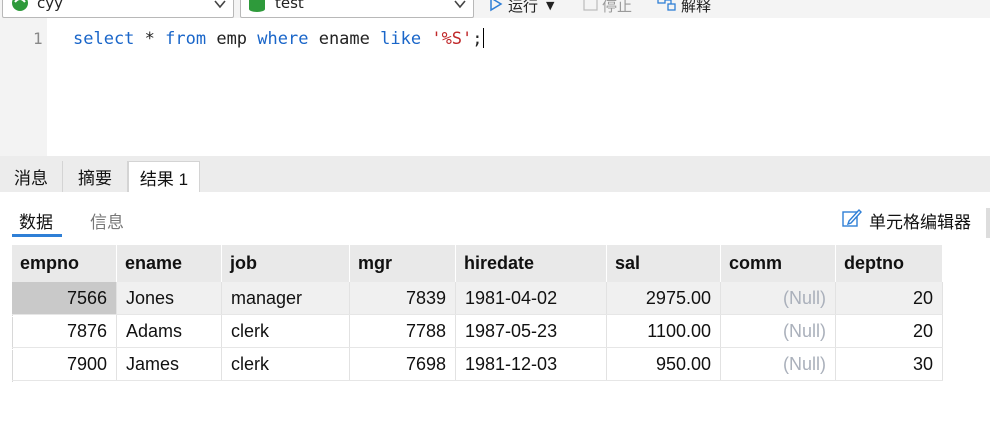 The height and width of the screenshot is (435, 990). I want to click on stop-label: 停止, so click(617, 7).